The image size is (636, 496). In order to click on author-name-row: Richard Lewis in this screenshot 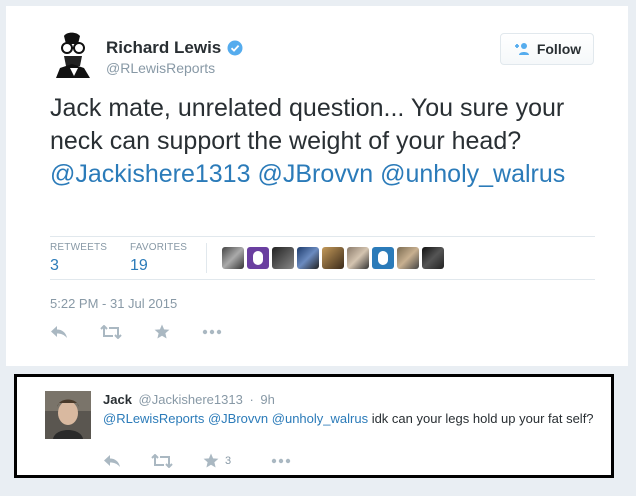, I will do `click(174, 48)`.